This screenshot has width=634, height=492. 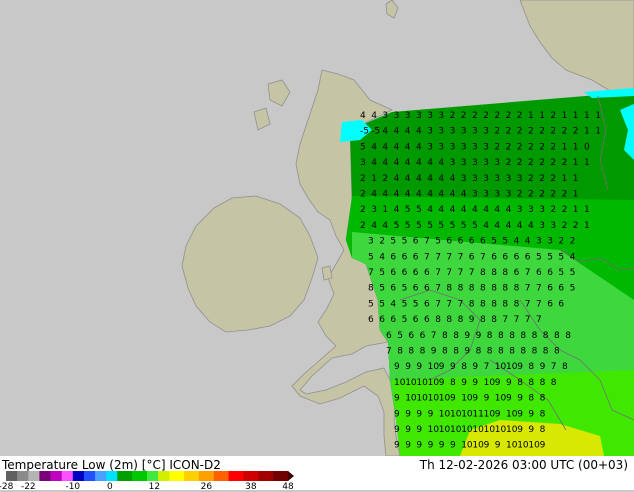 I want to click on land-isle-of-man, so click(x=327, y=273).